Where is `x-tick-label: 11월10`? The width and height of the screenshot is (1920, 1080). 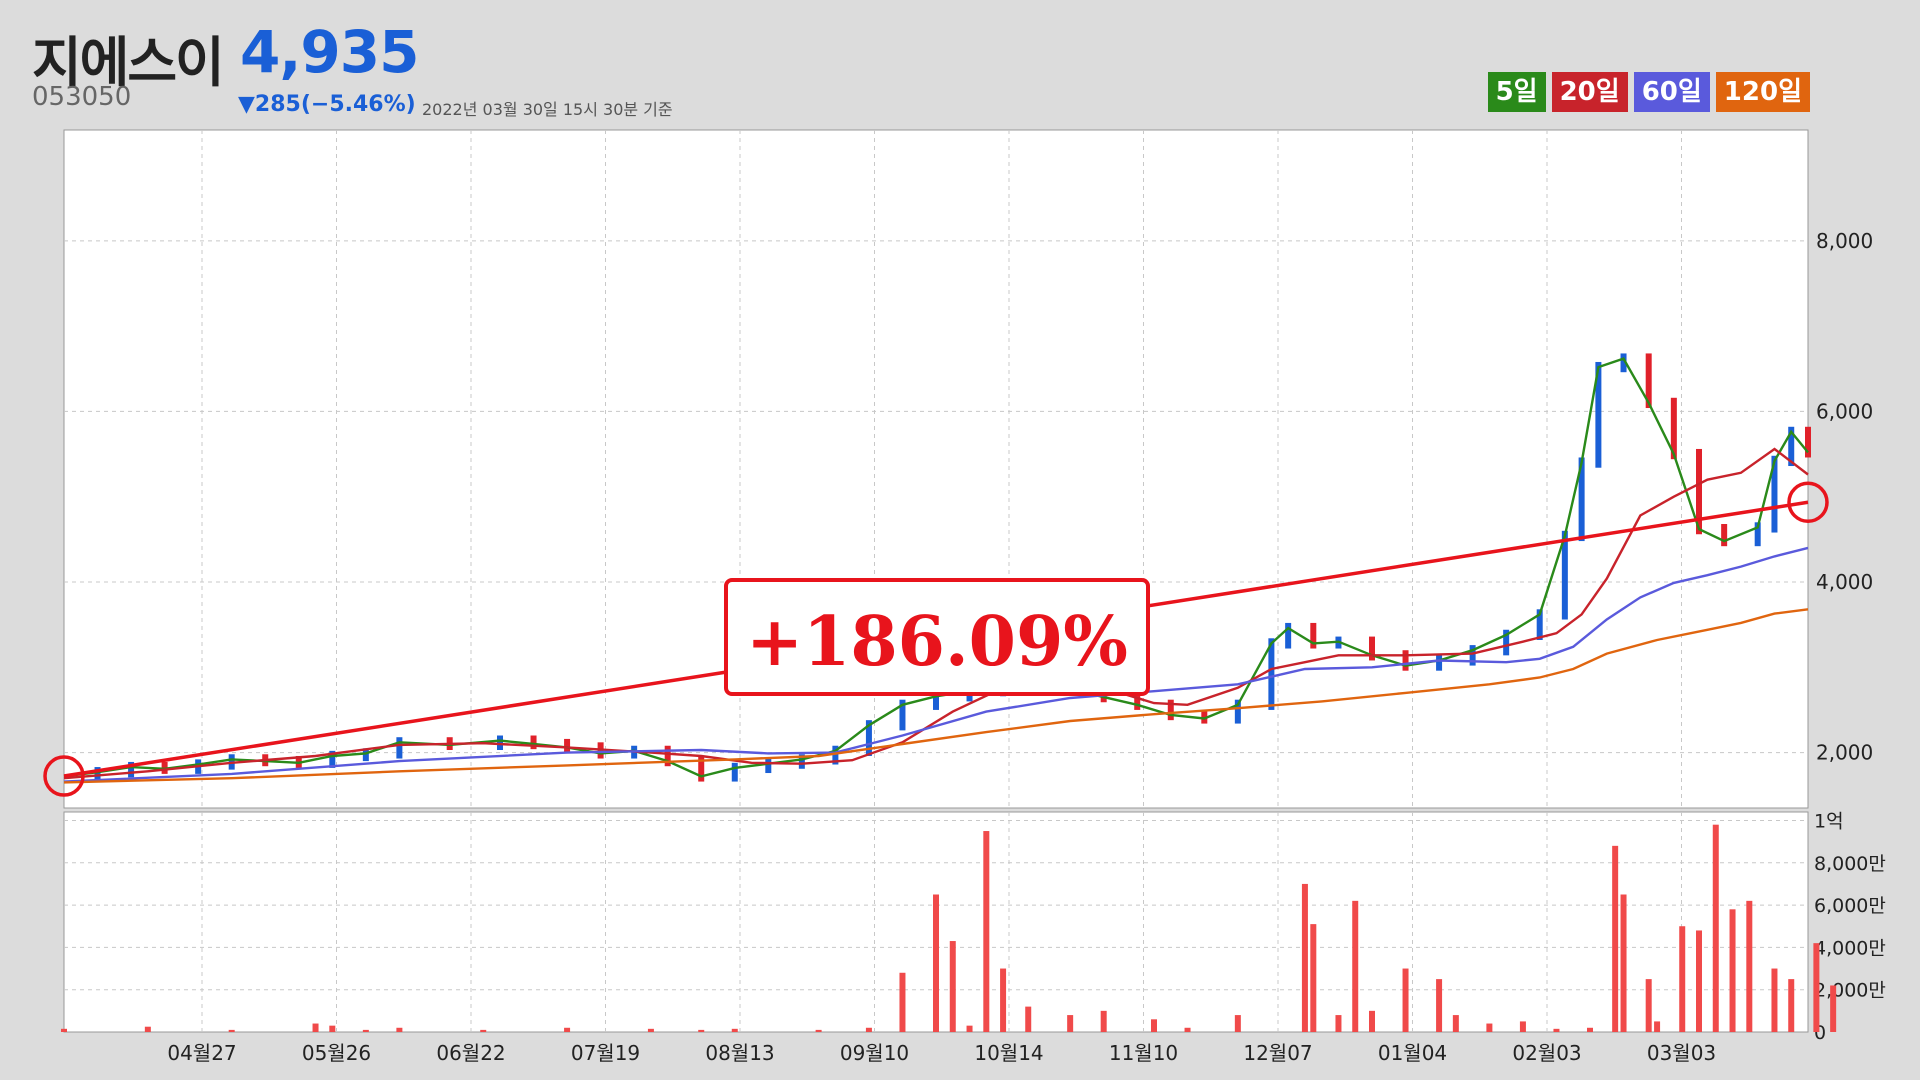
x-tick-label: 11월10 is located at coordinates (1143, 1053).